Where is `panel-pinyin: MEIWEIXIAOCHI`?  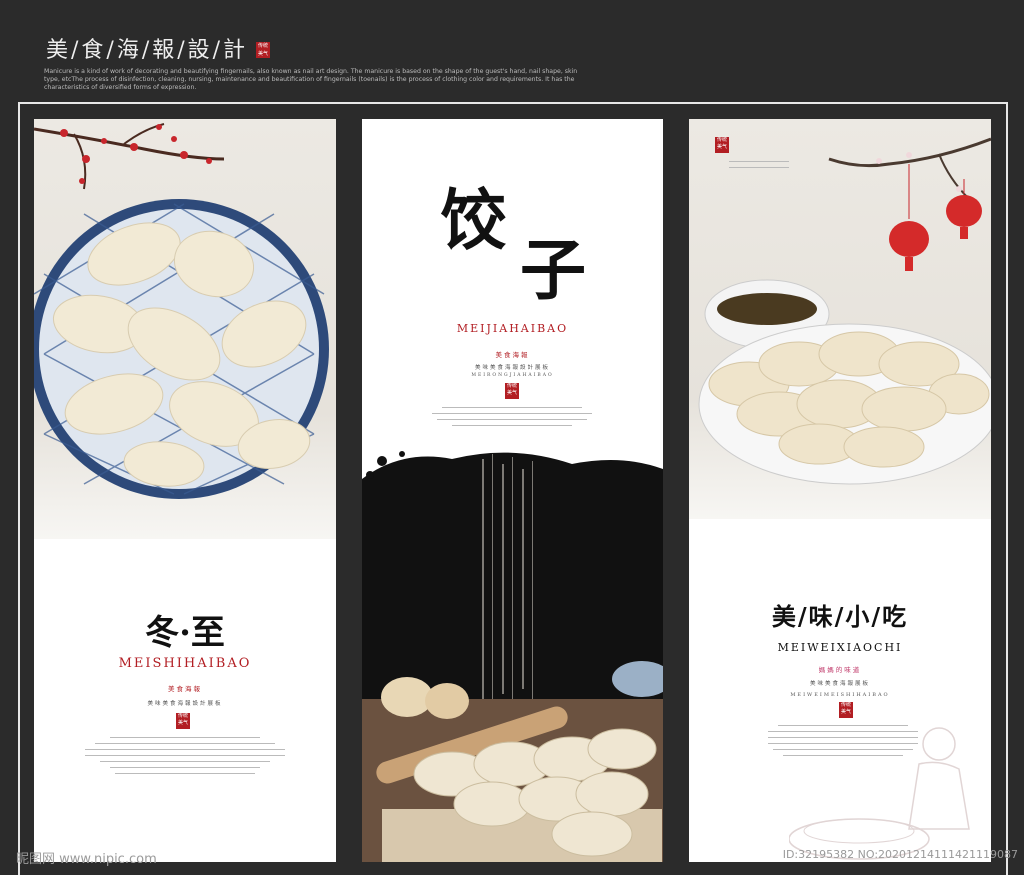
panel-pinyin: MEIWEIXIAOCHI is located at coordinates (840, 647).